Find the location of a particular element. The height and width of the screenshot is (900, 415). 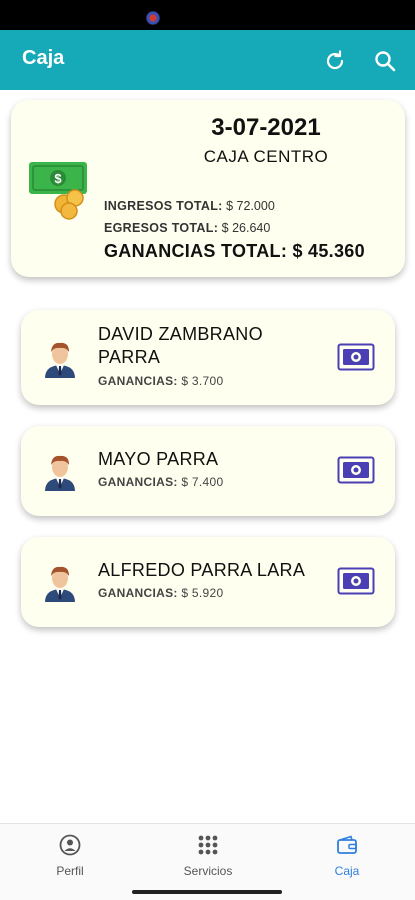

employee-card: DAVID ZAMBRANO PARRA GANANCIAS: $ 3.700 is located at coordinates (208, 357).